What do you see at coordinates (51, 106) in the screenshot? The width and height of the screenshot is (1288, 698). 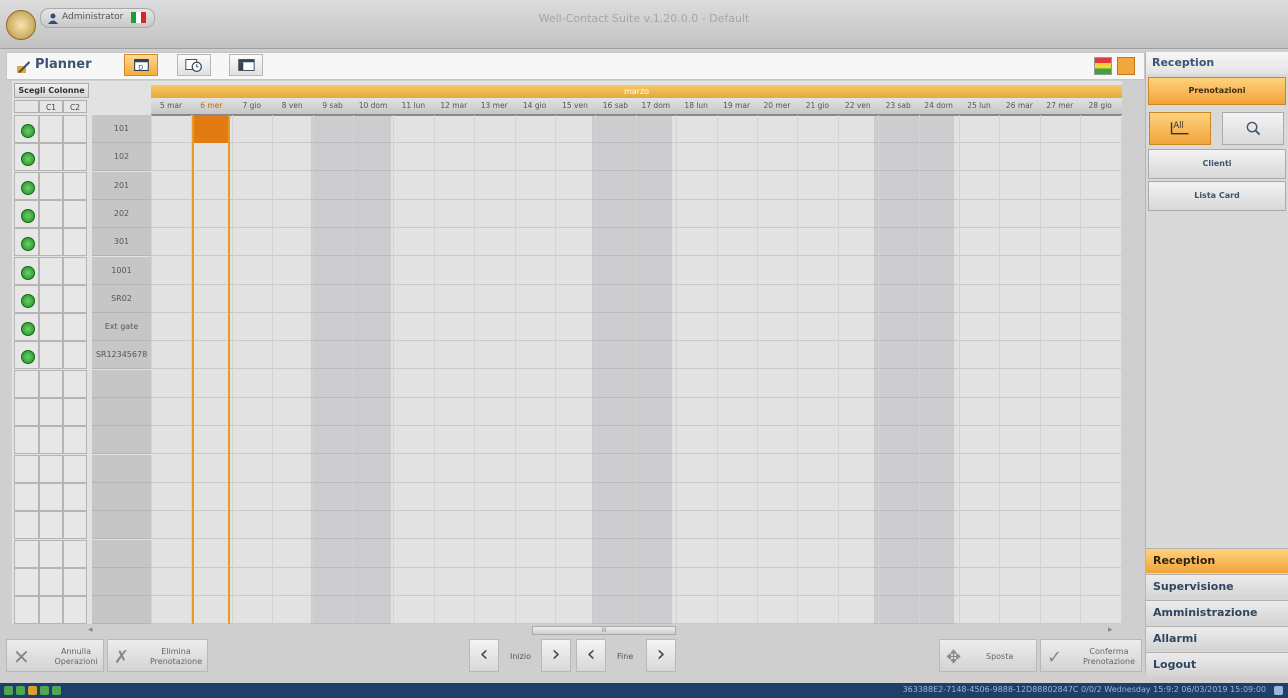 I see `column-header-c1: C1` at bounding box center [51, 106].